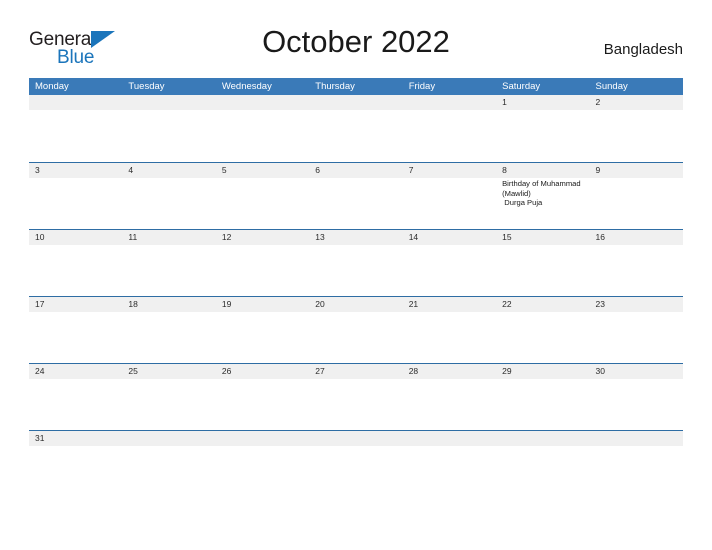  Describe the element at coordinates (246, 86) in the screenshot. I see `weekday-header-wednesday: Wednesday` at that location.